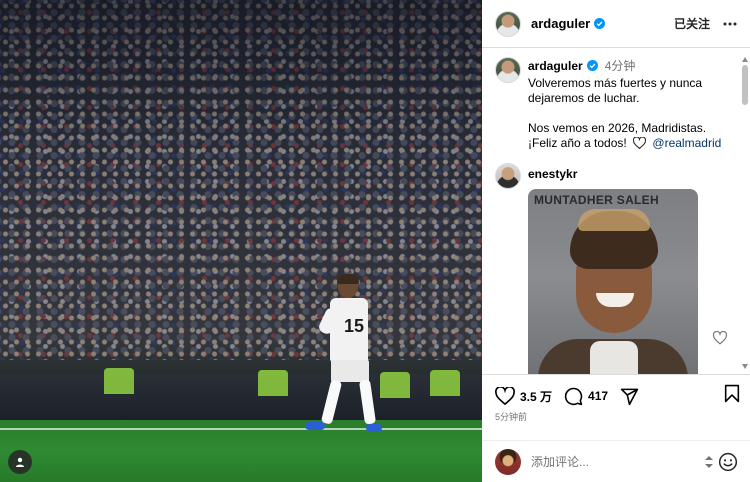  I want to click on player-figure: 15, so click(345, 357).